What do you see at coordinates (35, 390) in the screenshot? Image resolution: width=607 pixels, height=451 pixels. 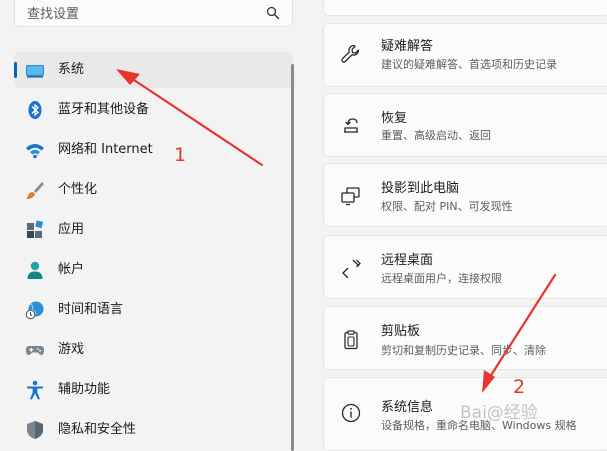 I see `accessibility-icon` at bounding box center [35, 390].